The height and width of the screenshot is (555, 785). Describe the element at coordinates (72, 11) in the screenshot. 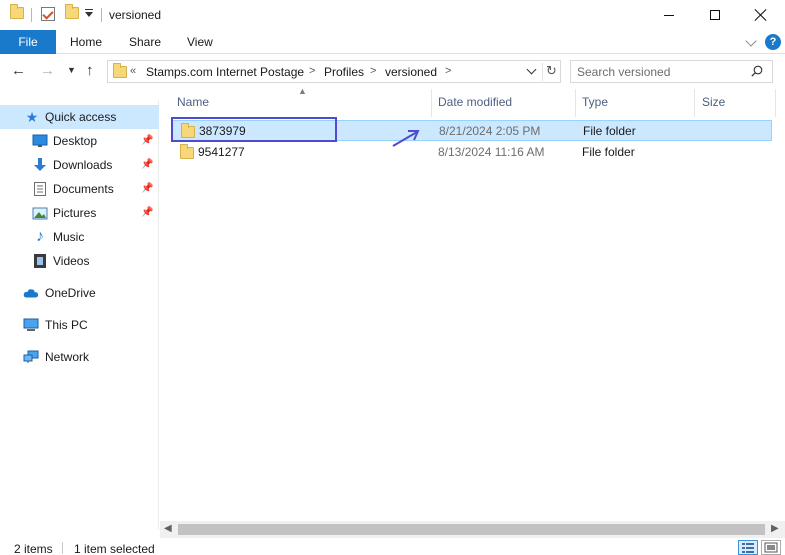

I see `new-folder-icon` at that location.